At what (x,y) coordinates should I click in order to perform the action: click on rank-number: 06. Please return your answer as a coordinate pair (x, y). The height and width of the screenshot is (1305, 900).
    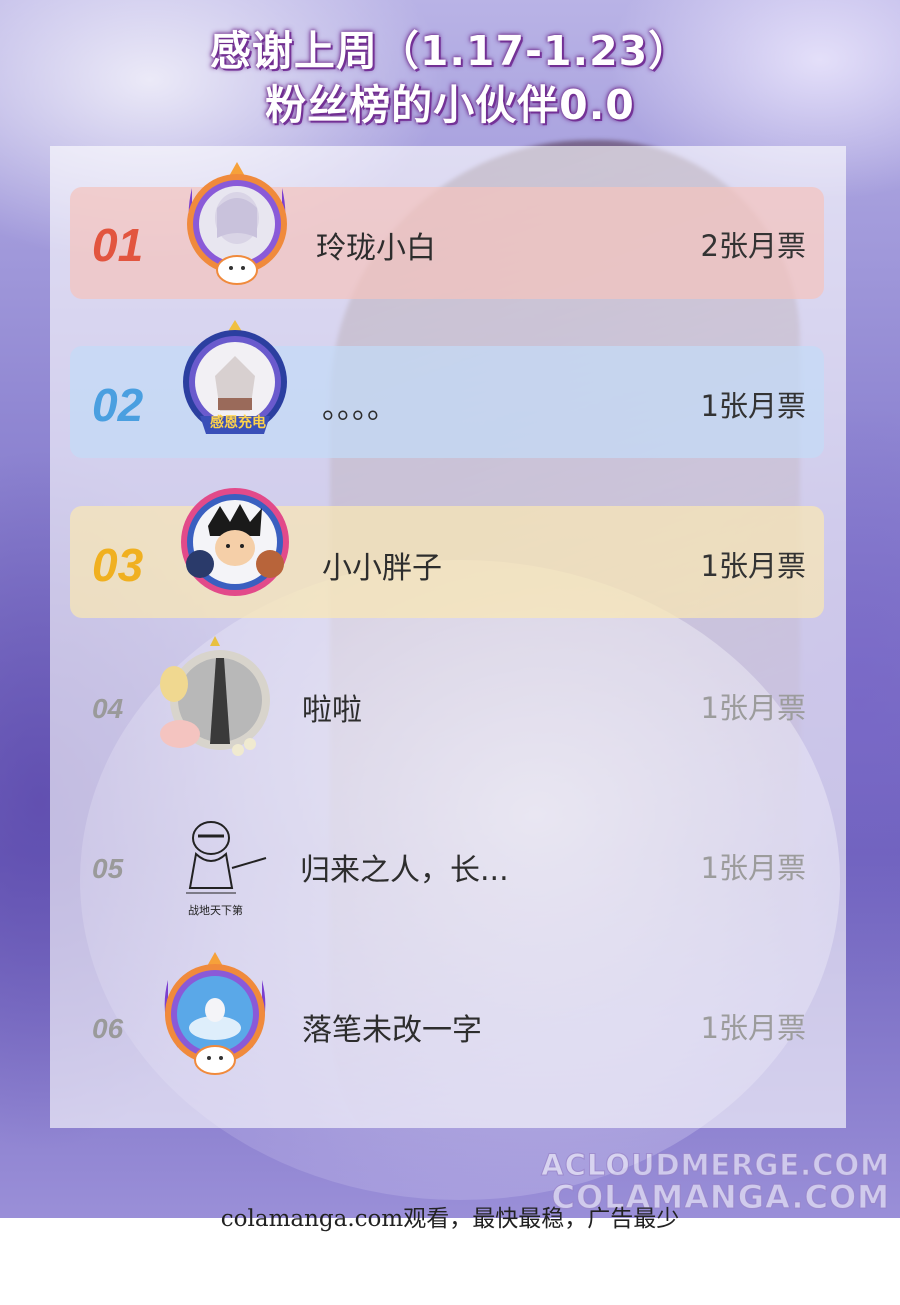
    Looking at the image, I should click on (108, 1028).